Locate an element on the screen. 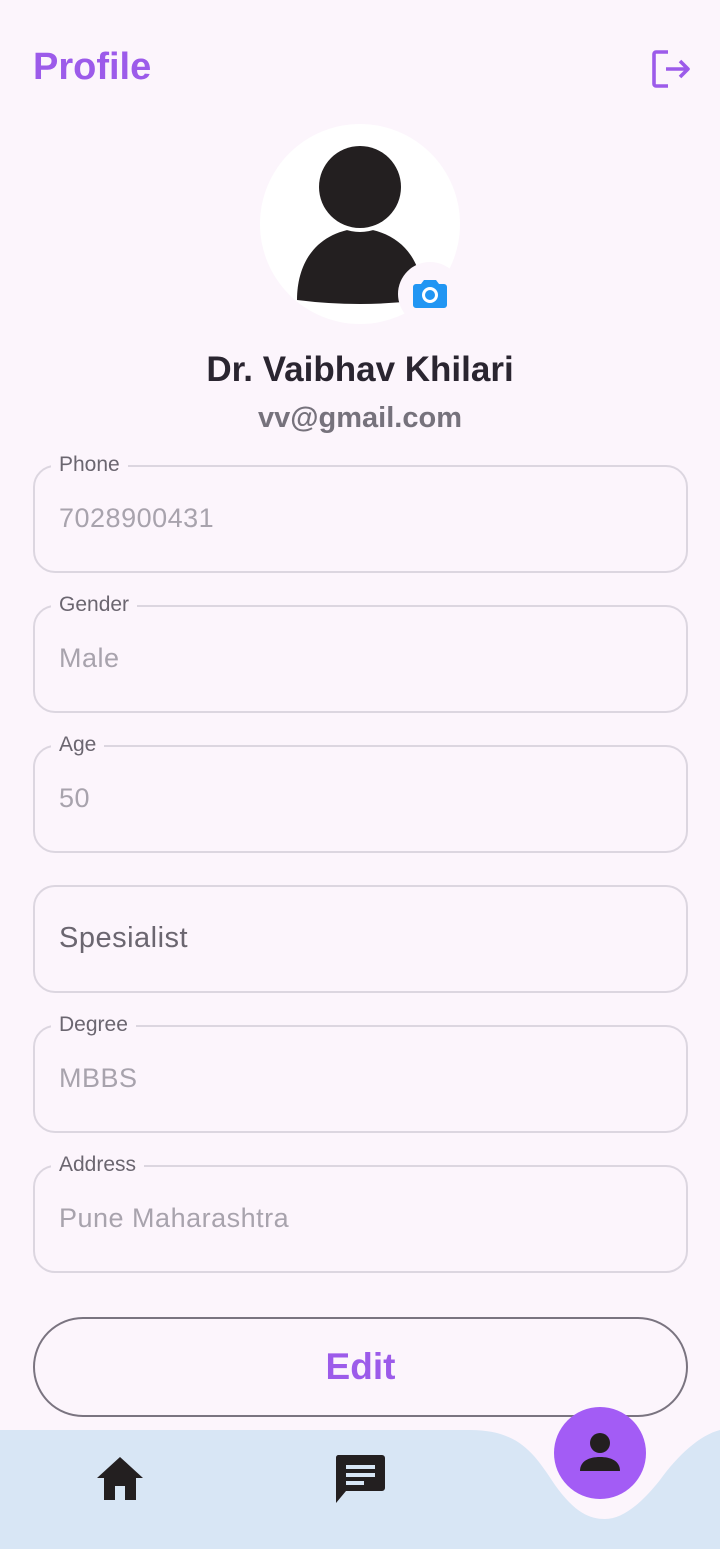 This screenshot has height=1549, width=720. degree-field: Degree MBBS is located at coordinates (360, 1072).